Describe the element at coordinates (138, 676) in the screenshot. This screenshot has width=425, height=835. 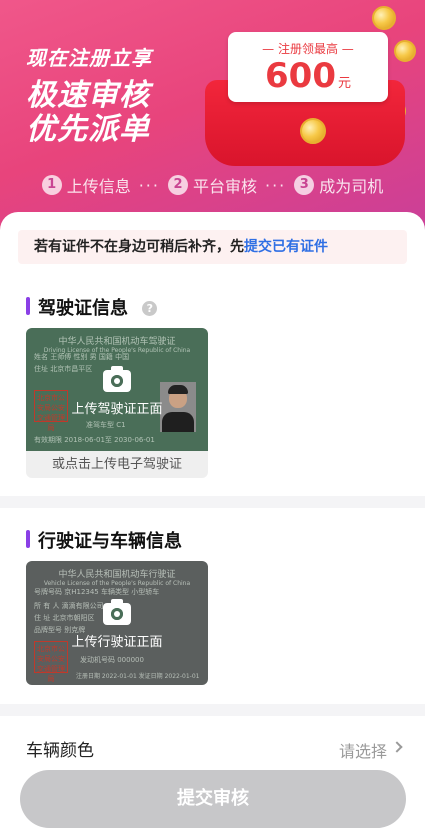
I see `doc-row-dates: 注册日期 2022-01-01 发证日期 2022-01-01` at that location.